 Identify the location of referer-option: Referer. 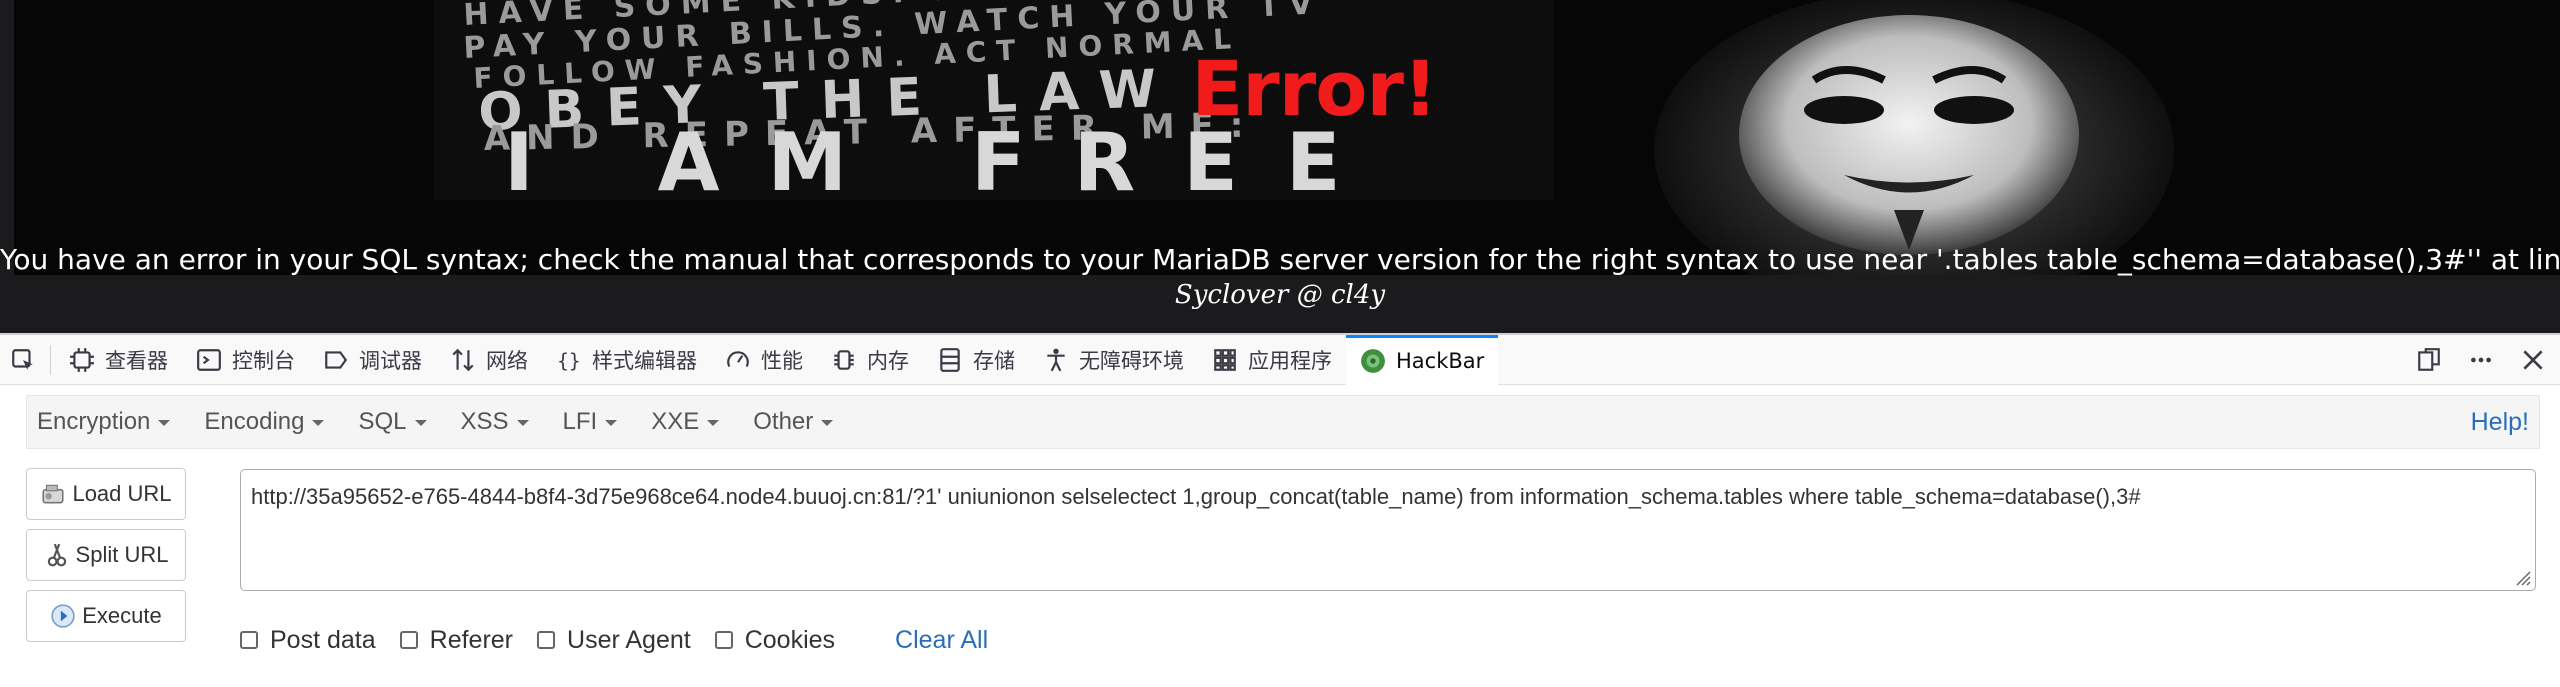
(456, 640).